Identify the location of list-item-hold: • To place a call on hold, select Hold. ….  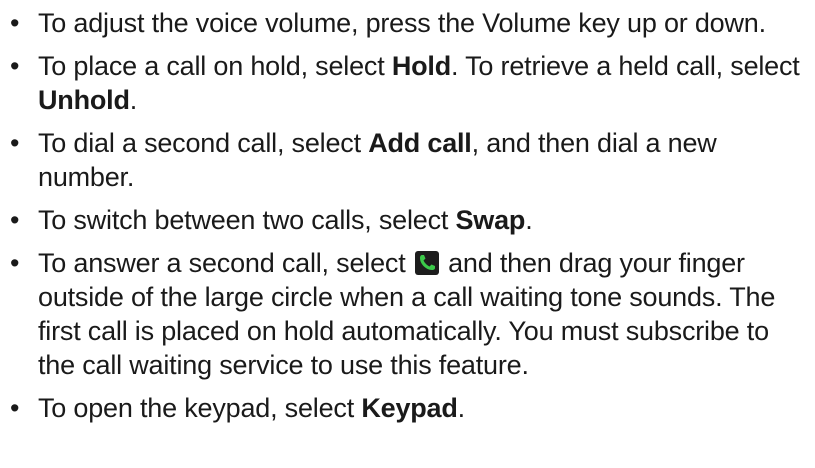
(408, 83).